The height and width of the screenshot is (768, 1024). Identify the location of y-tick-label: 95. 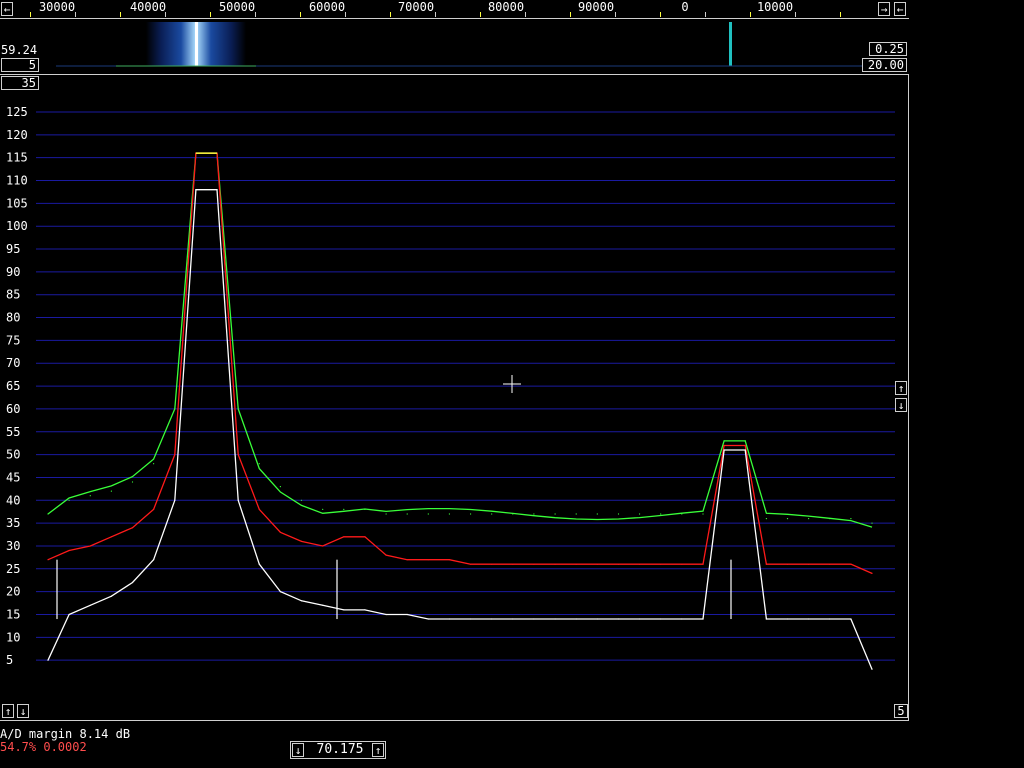
(13, 249).